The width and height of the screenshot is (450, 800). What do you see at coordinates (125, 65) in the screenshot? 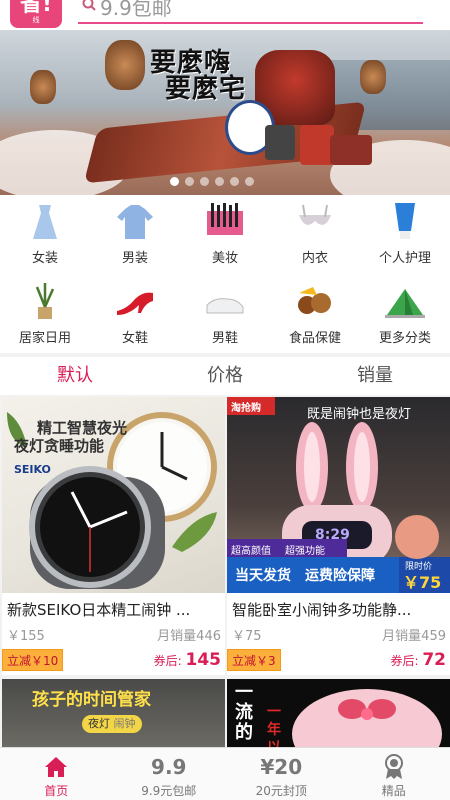
I see `character-image` at bounding box center [125, 65].